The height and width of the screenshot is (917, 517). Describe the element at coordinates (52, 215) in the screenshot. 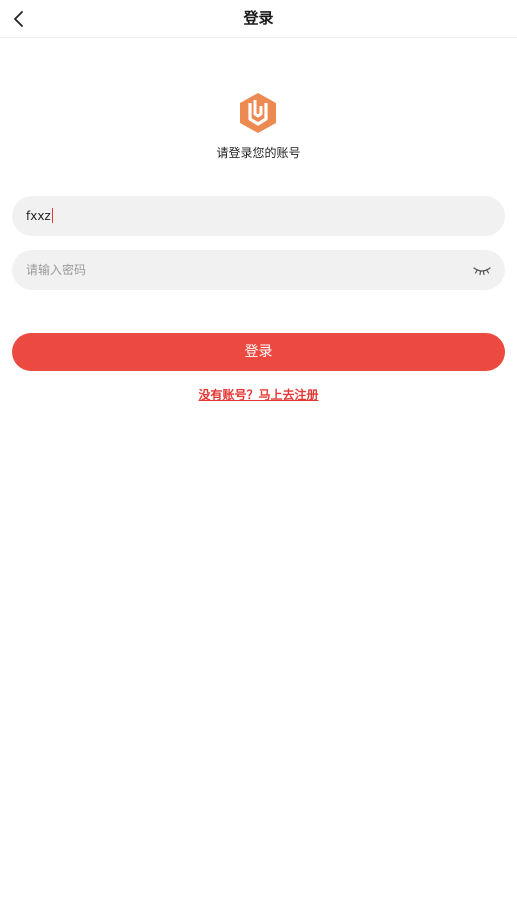

I see `text-cursor` at that location.